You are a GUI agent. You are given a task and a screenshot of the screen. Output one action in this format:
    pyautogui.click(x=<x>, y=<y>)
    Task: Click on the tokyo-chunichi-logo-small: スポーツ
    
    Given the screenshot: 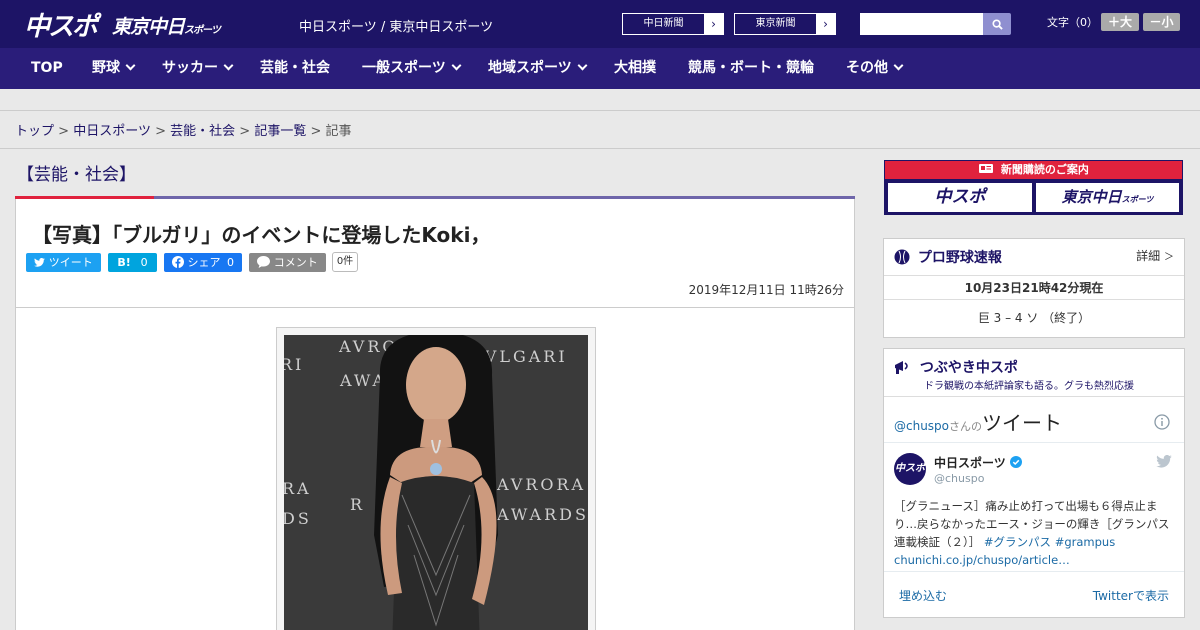 What is the action you would take?
    pyautogui.click(x=202, y=30)
    